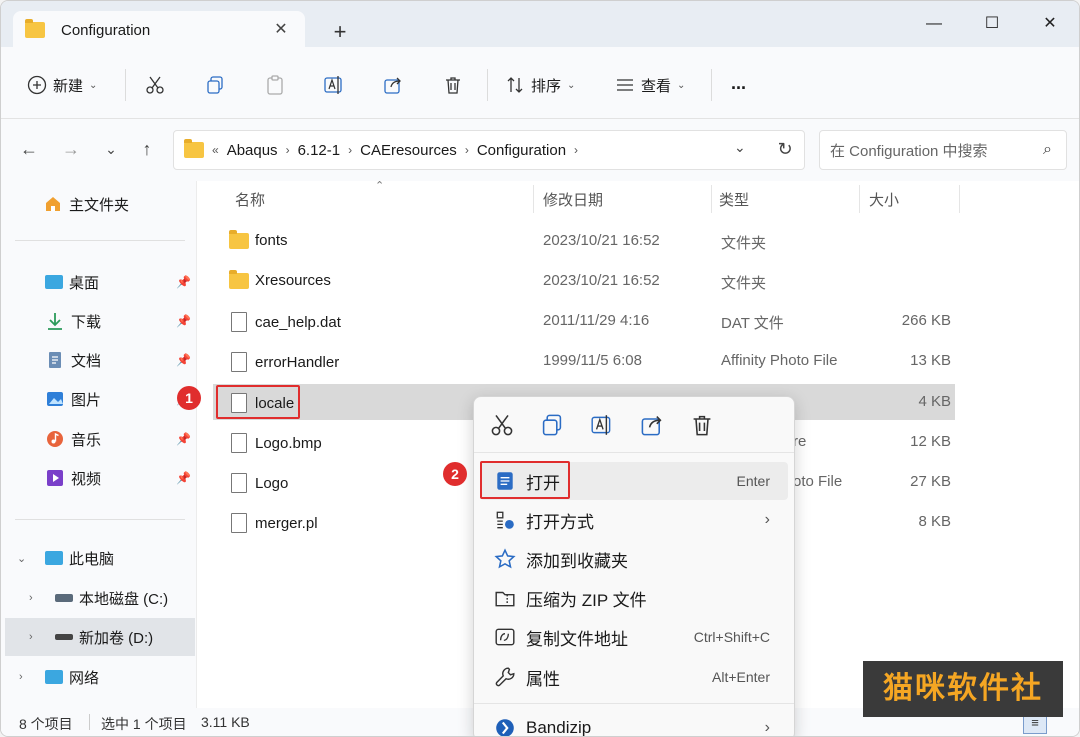 The image size is (1080, 737). What do you see at coordinates (99, 478) in the screenshot?
I see `sidebar-item-videos: 视频 📌` at bounding box center [99, 478].